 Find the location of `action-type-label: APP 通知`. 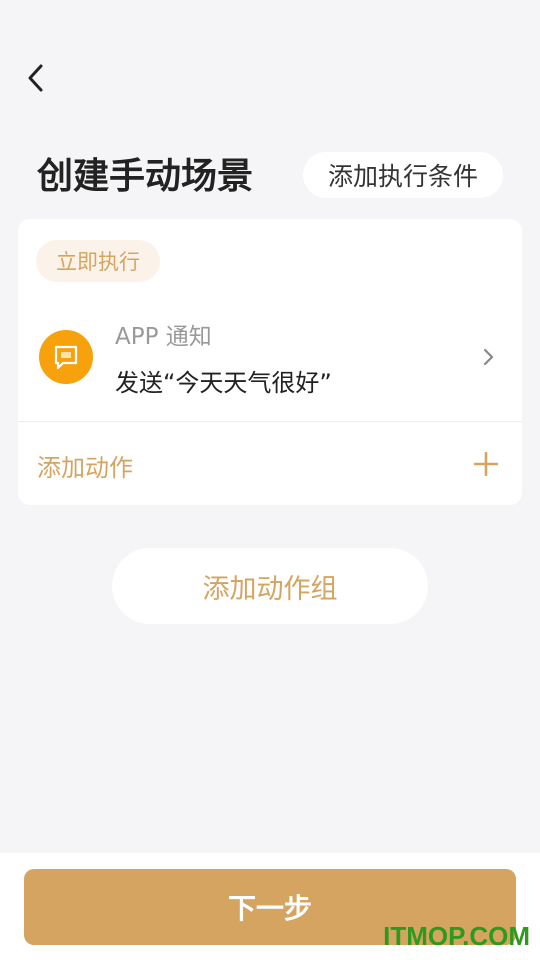

action-type-label: APP 通知 is located at coordinates (163, 337).